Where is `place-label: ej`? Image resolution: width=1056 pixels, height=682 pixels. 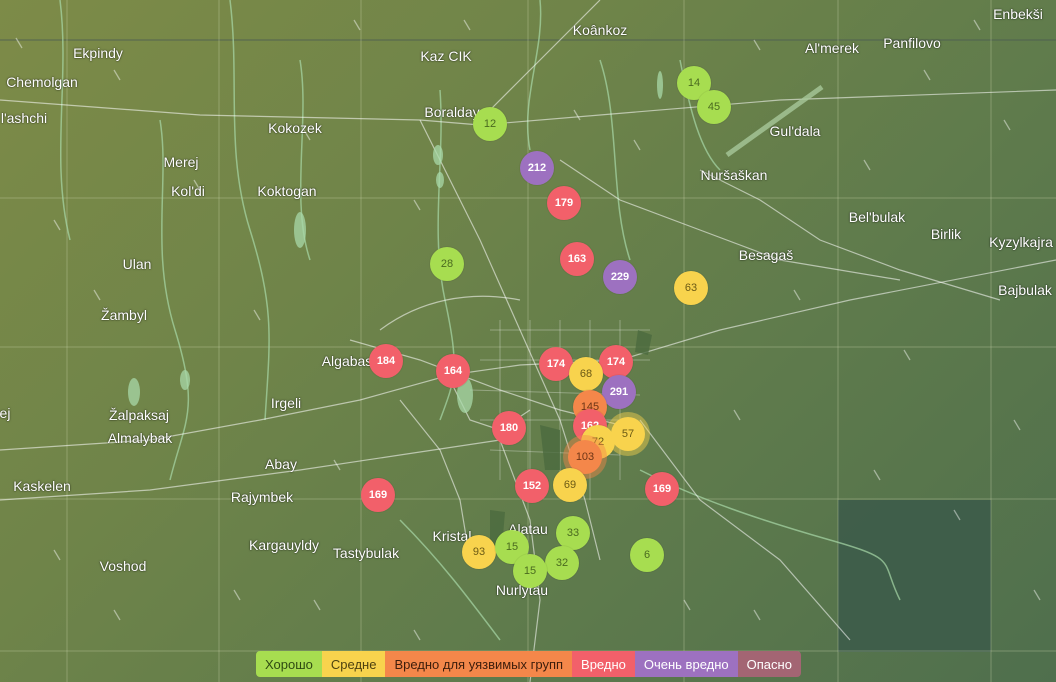 place-label: ej is located at coordinates (5, 413).